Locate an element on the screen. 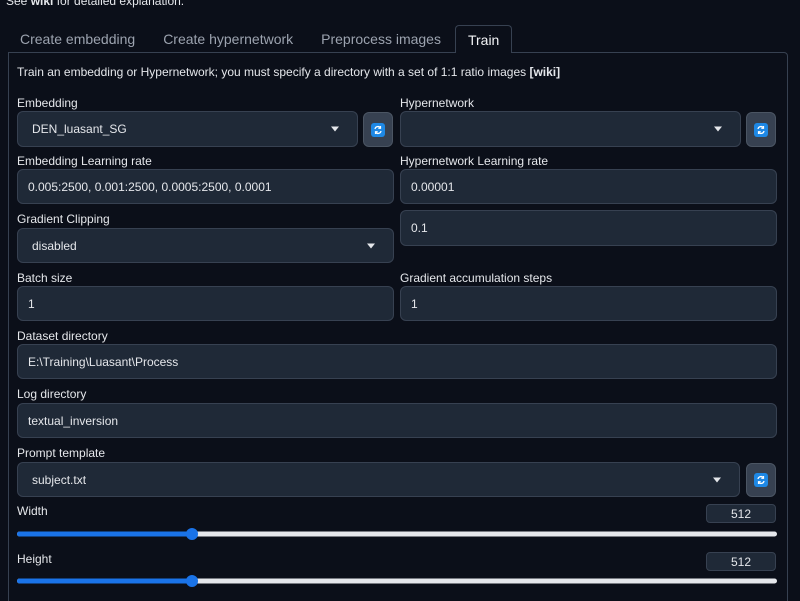 The image size is (800, 601). tab-create-embedding: Create embedding is located at coordinates (77, 39).